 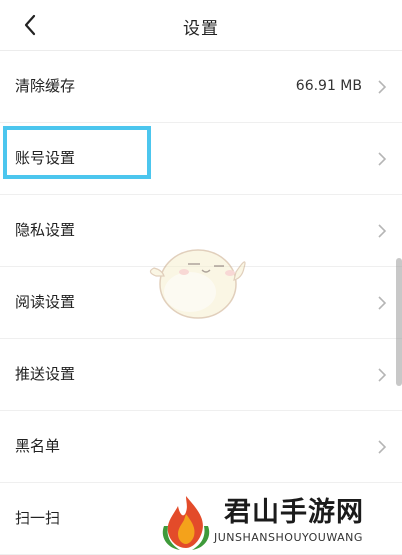 What do you see at coordinates (294, 512) in the screenshot?
I see `watermark-name: 君山手游网` at bounding box center [294, 512].